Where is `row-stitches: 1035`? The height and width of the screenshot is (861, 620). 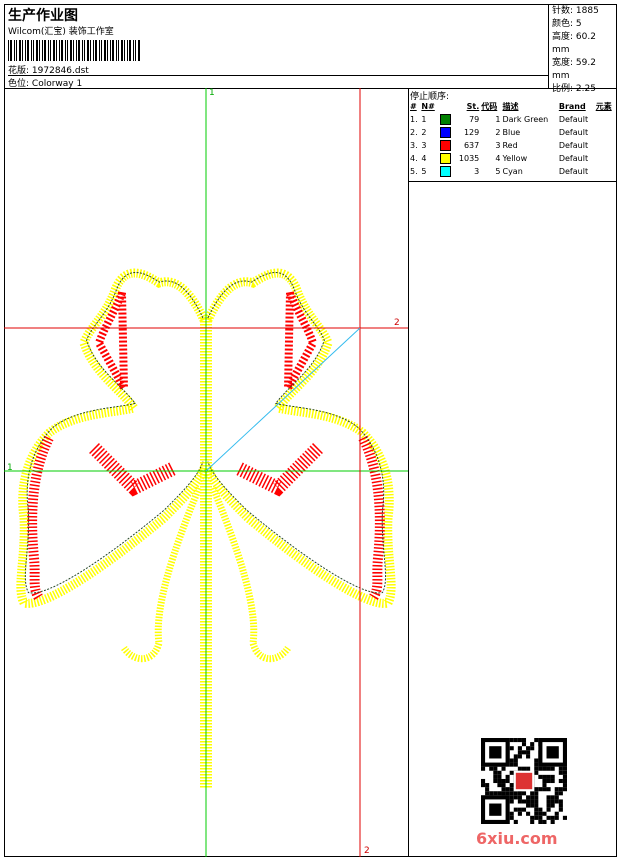
row-stitches: 1035 is located at coordinates (469, 158).